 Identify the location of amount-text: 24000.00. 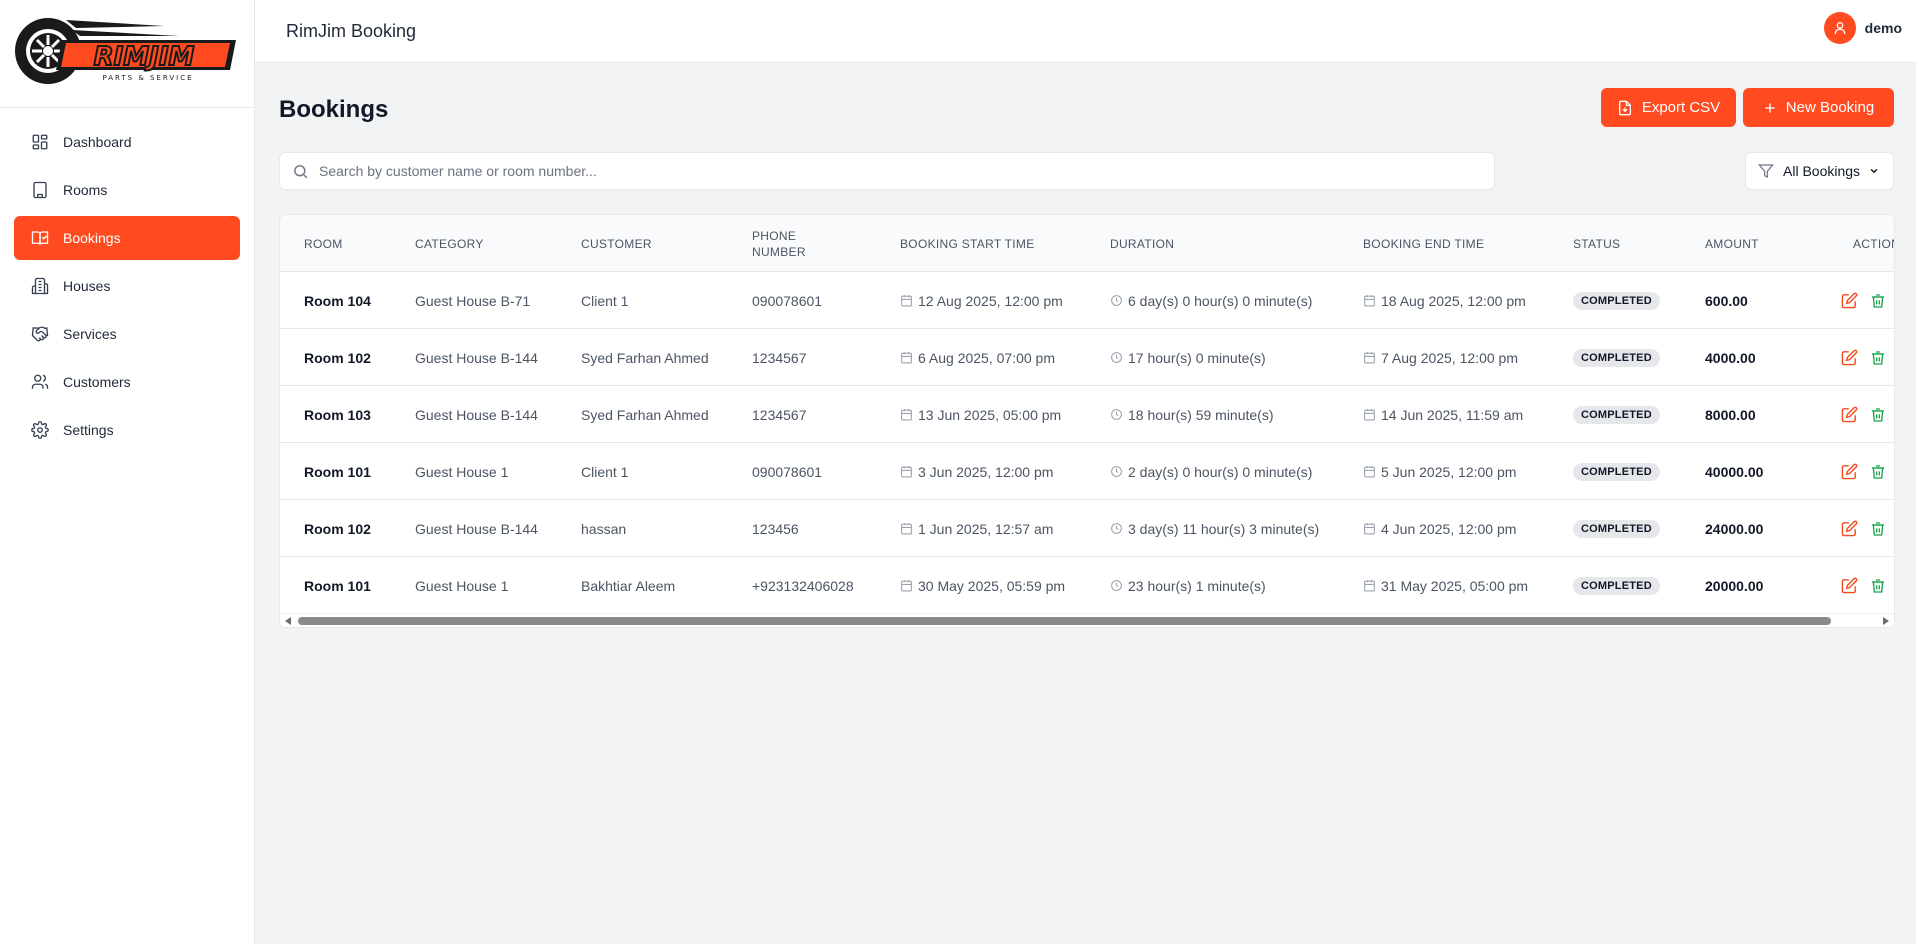
(1734, 528).